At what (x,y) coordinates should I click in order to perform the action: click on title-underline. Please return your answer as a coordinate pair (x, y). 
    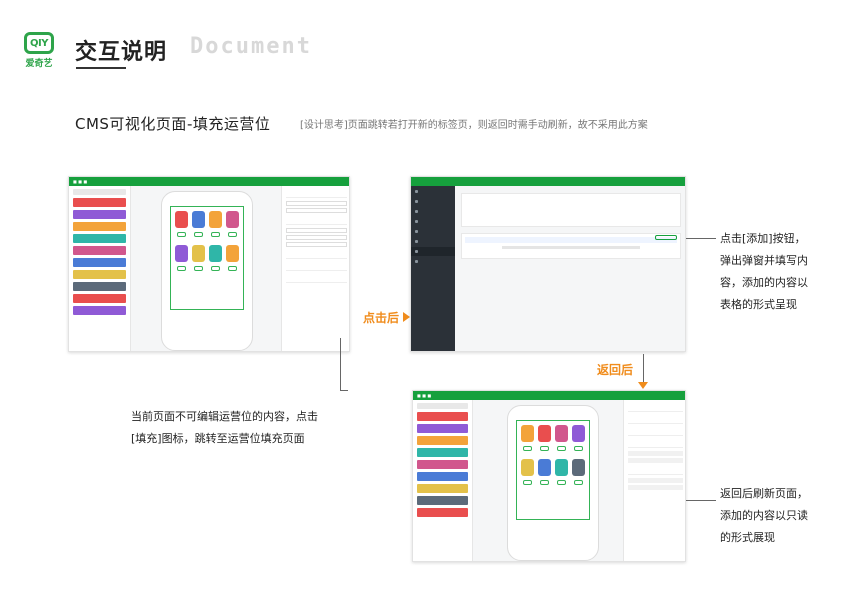
    Looking at the image, I should click on (101, 68).